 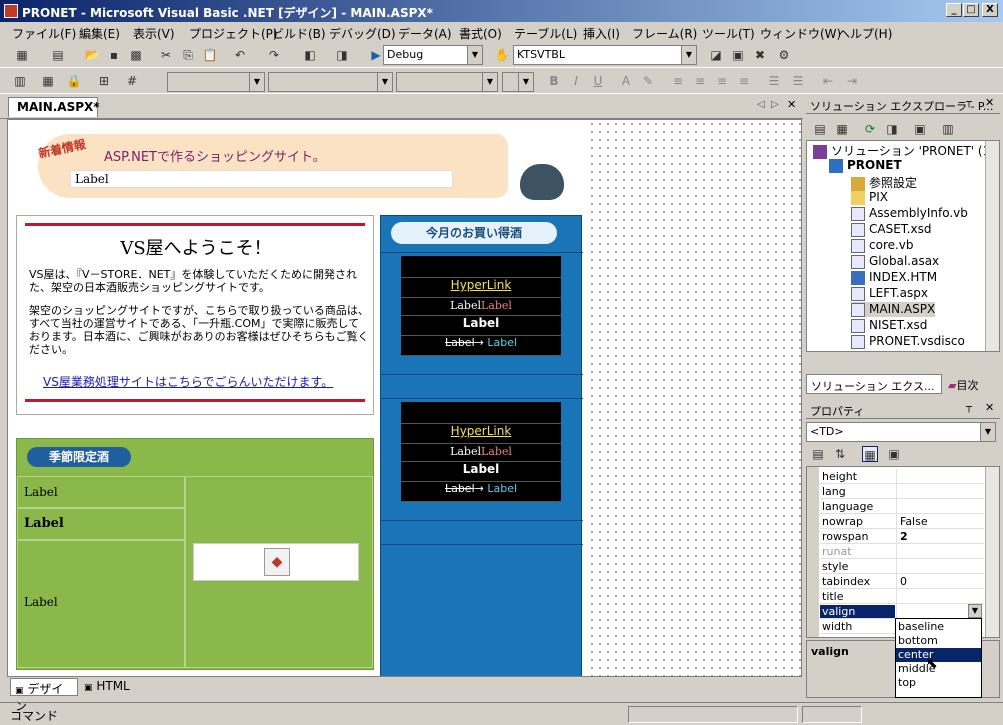 I want to click on prop-row-valign: valign ▼, so click(x=902, y=611).